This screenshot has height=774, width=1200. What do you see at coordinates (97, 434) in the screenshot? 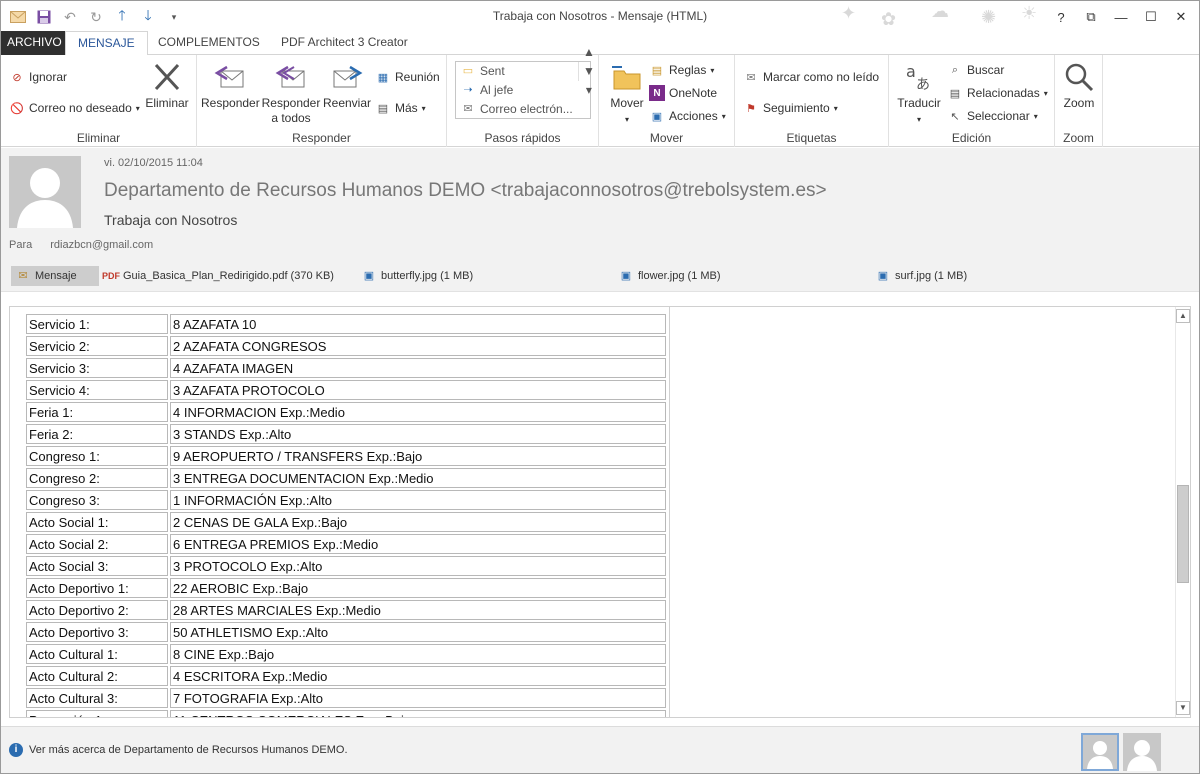
I see `service-label-cell: Feria 2:` at bounding box center [97, 434].